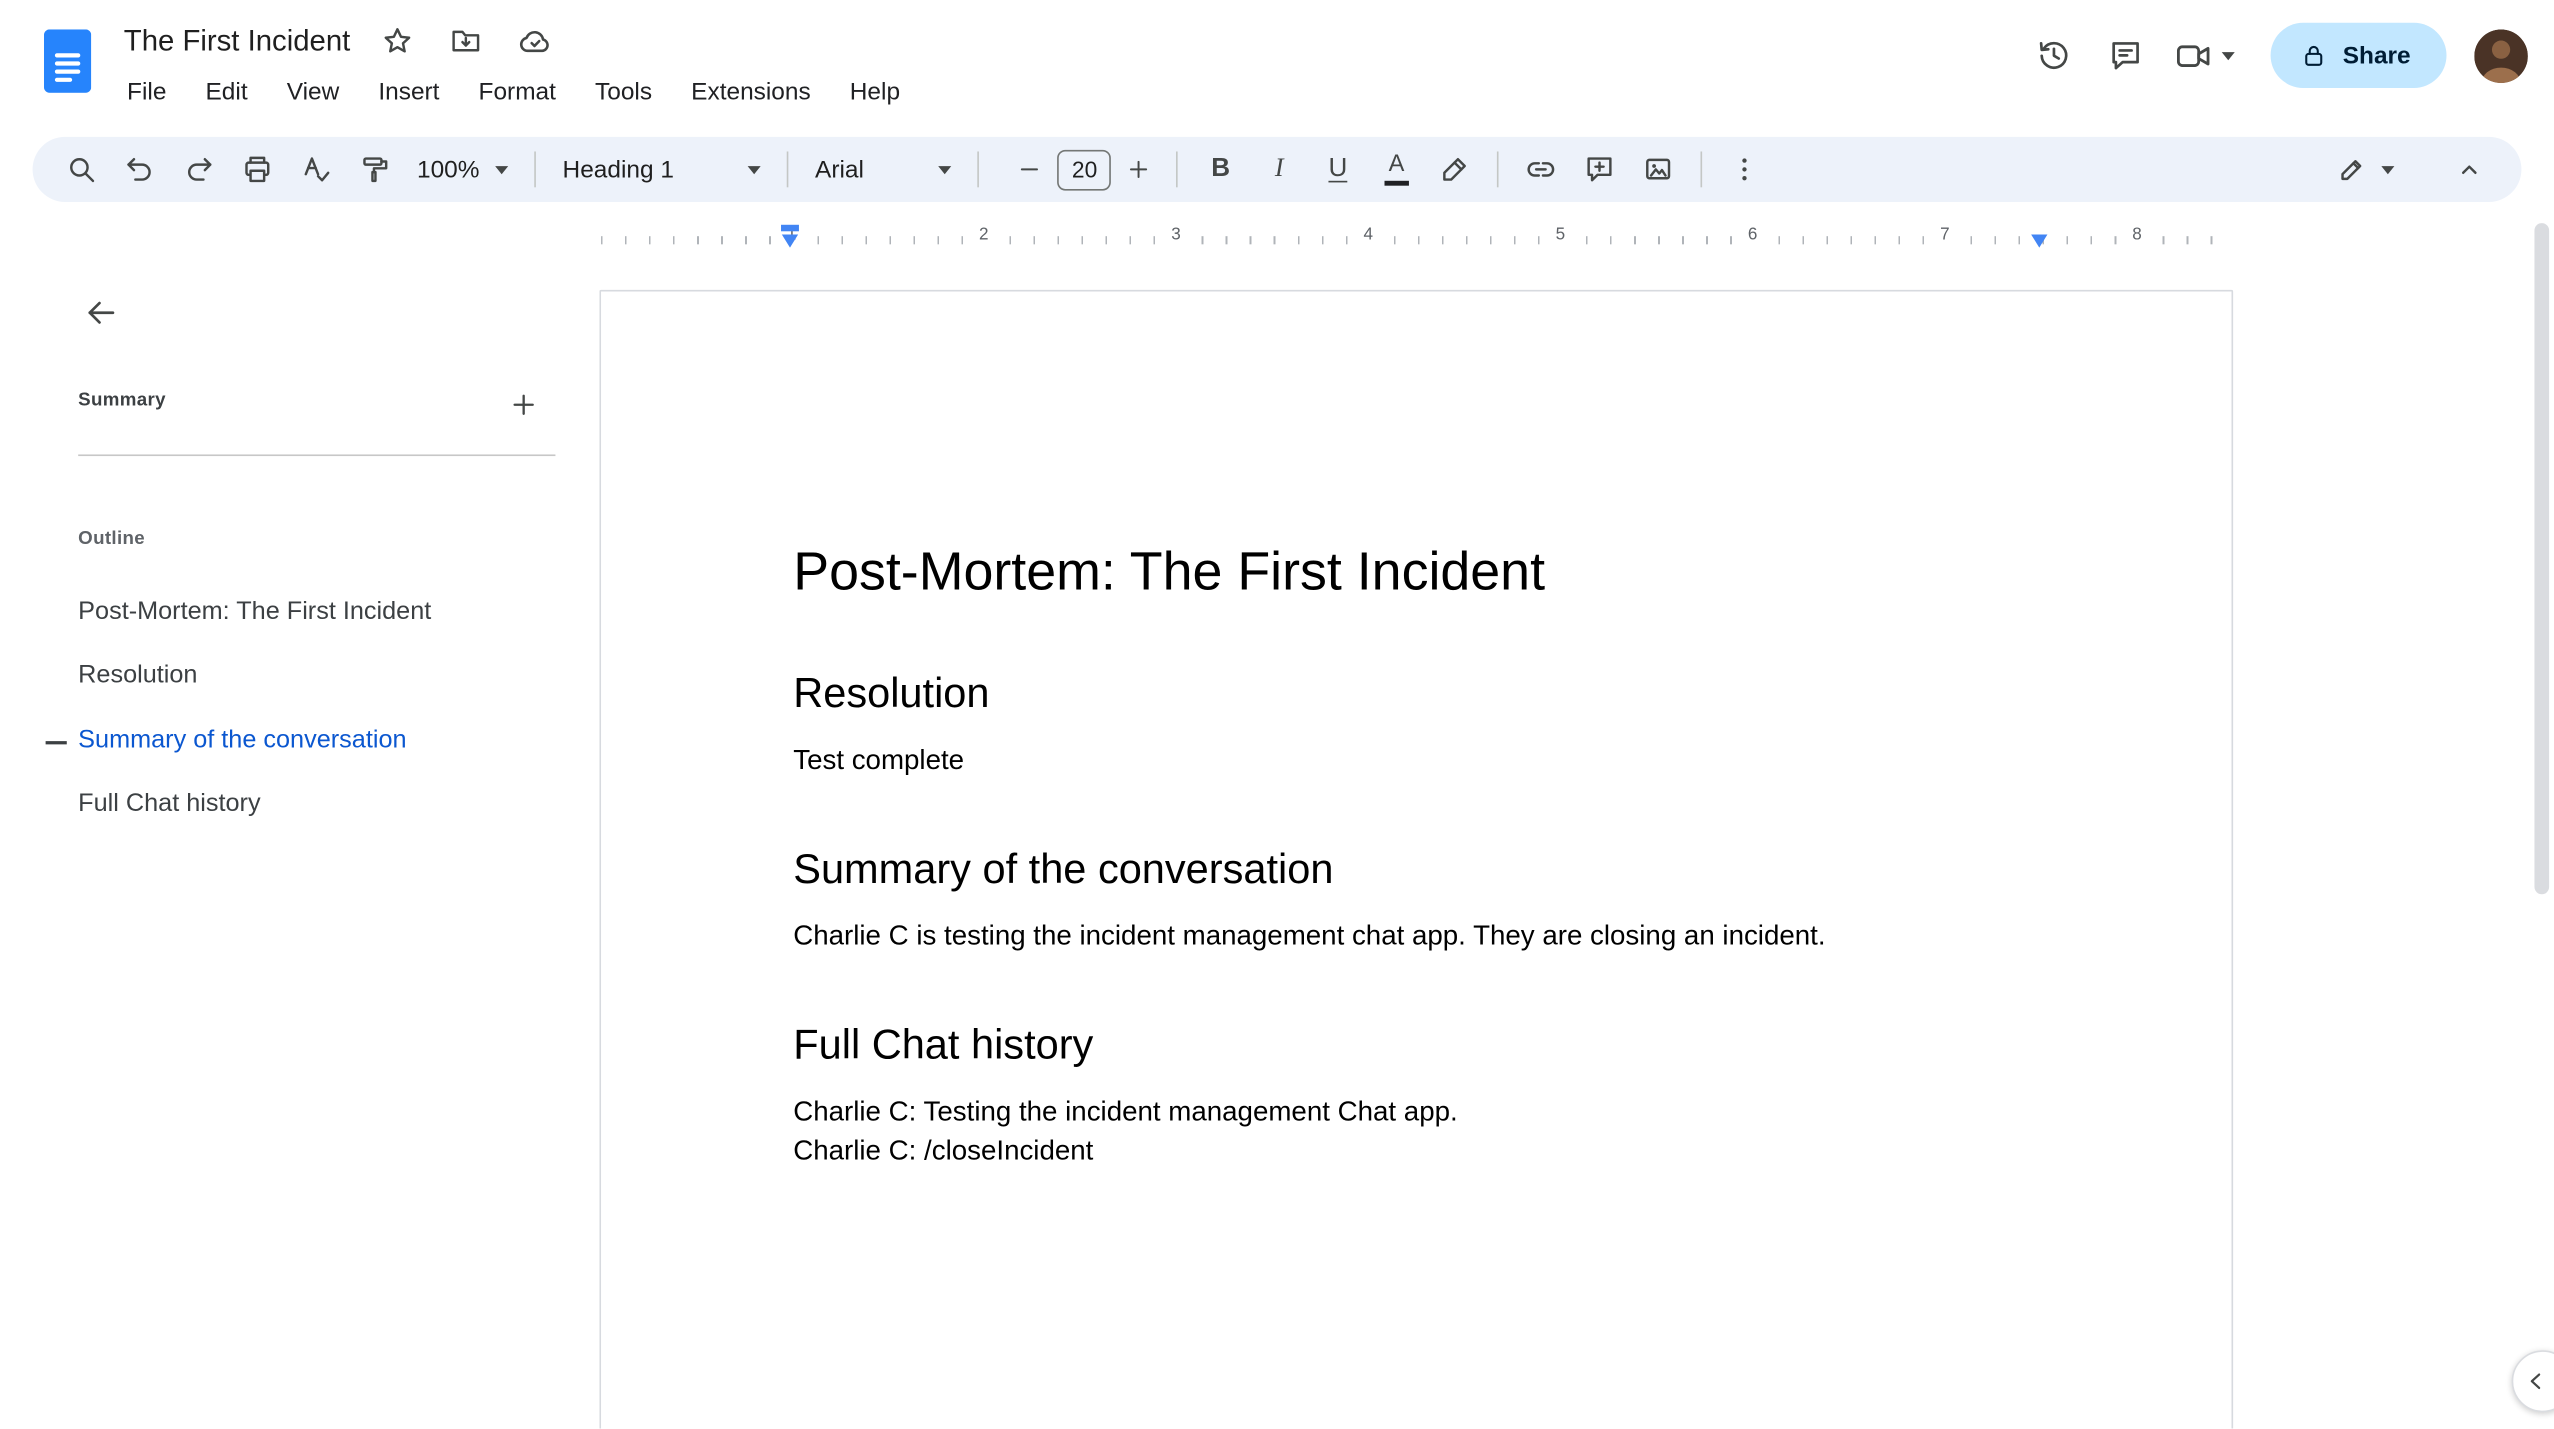 Image resolution: width=2554 pixels, height=1429 pixels. I want to click on toolbar-right-group, so click(2412, 169).